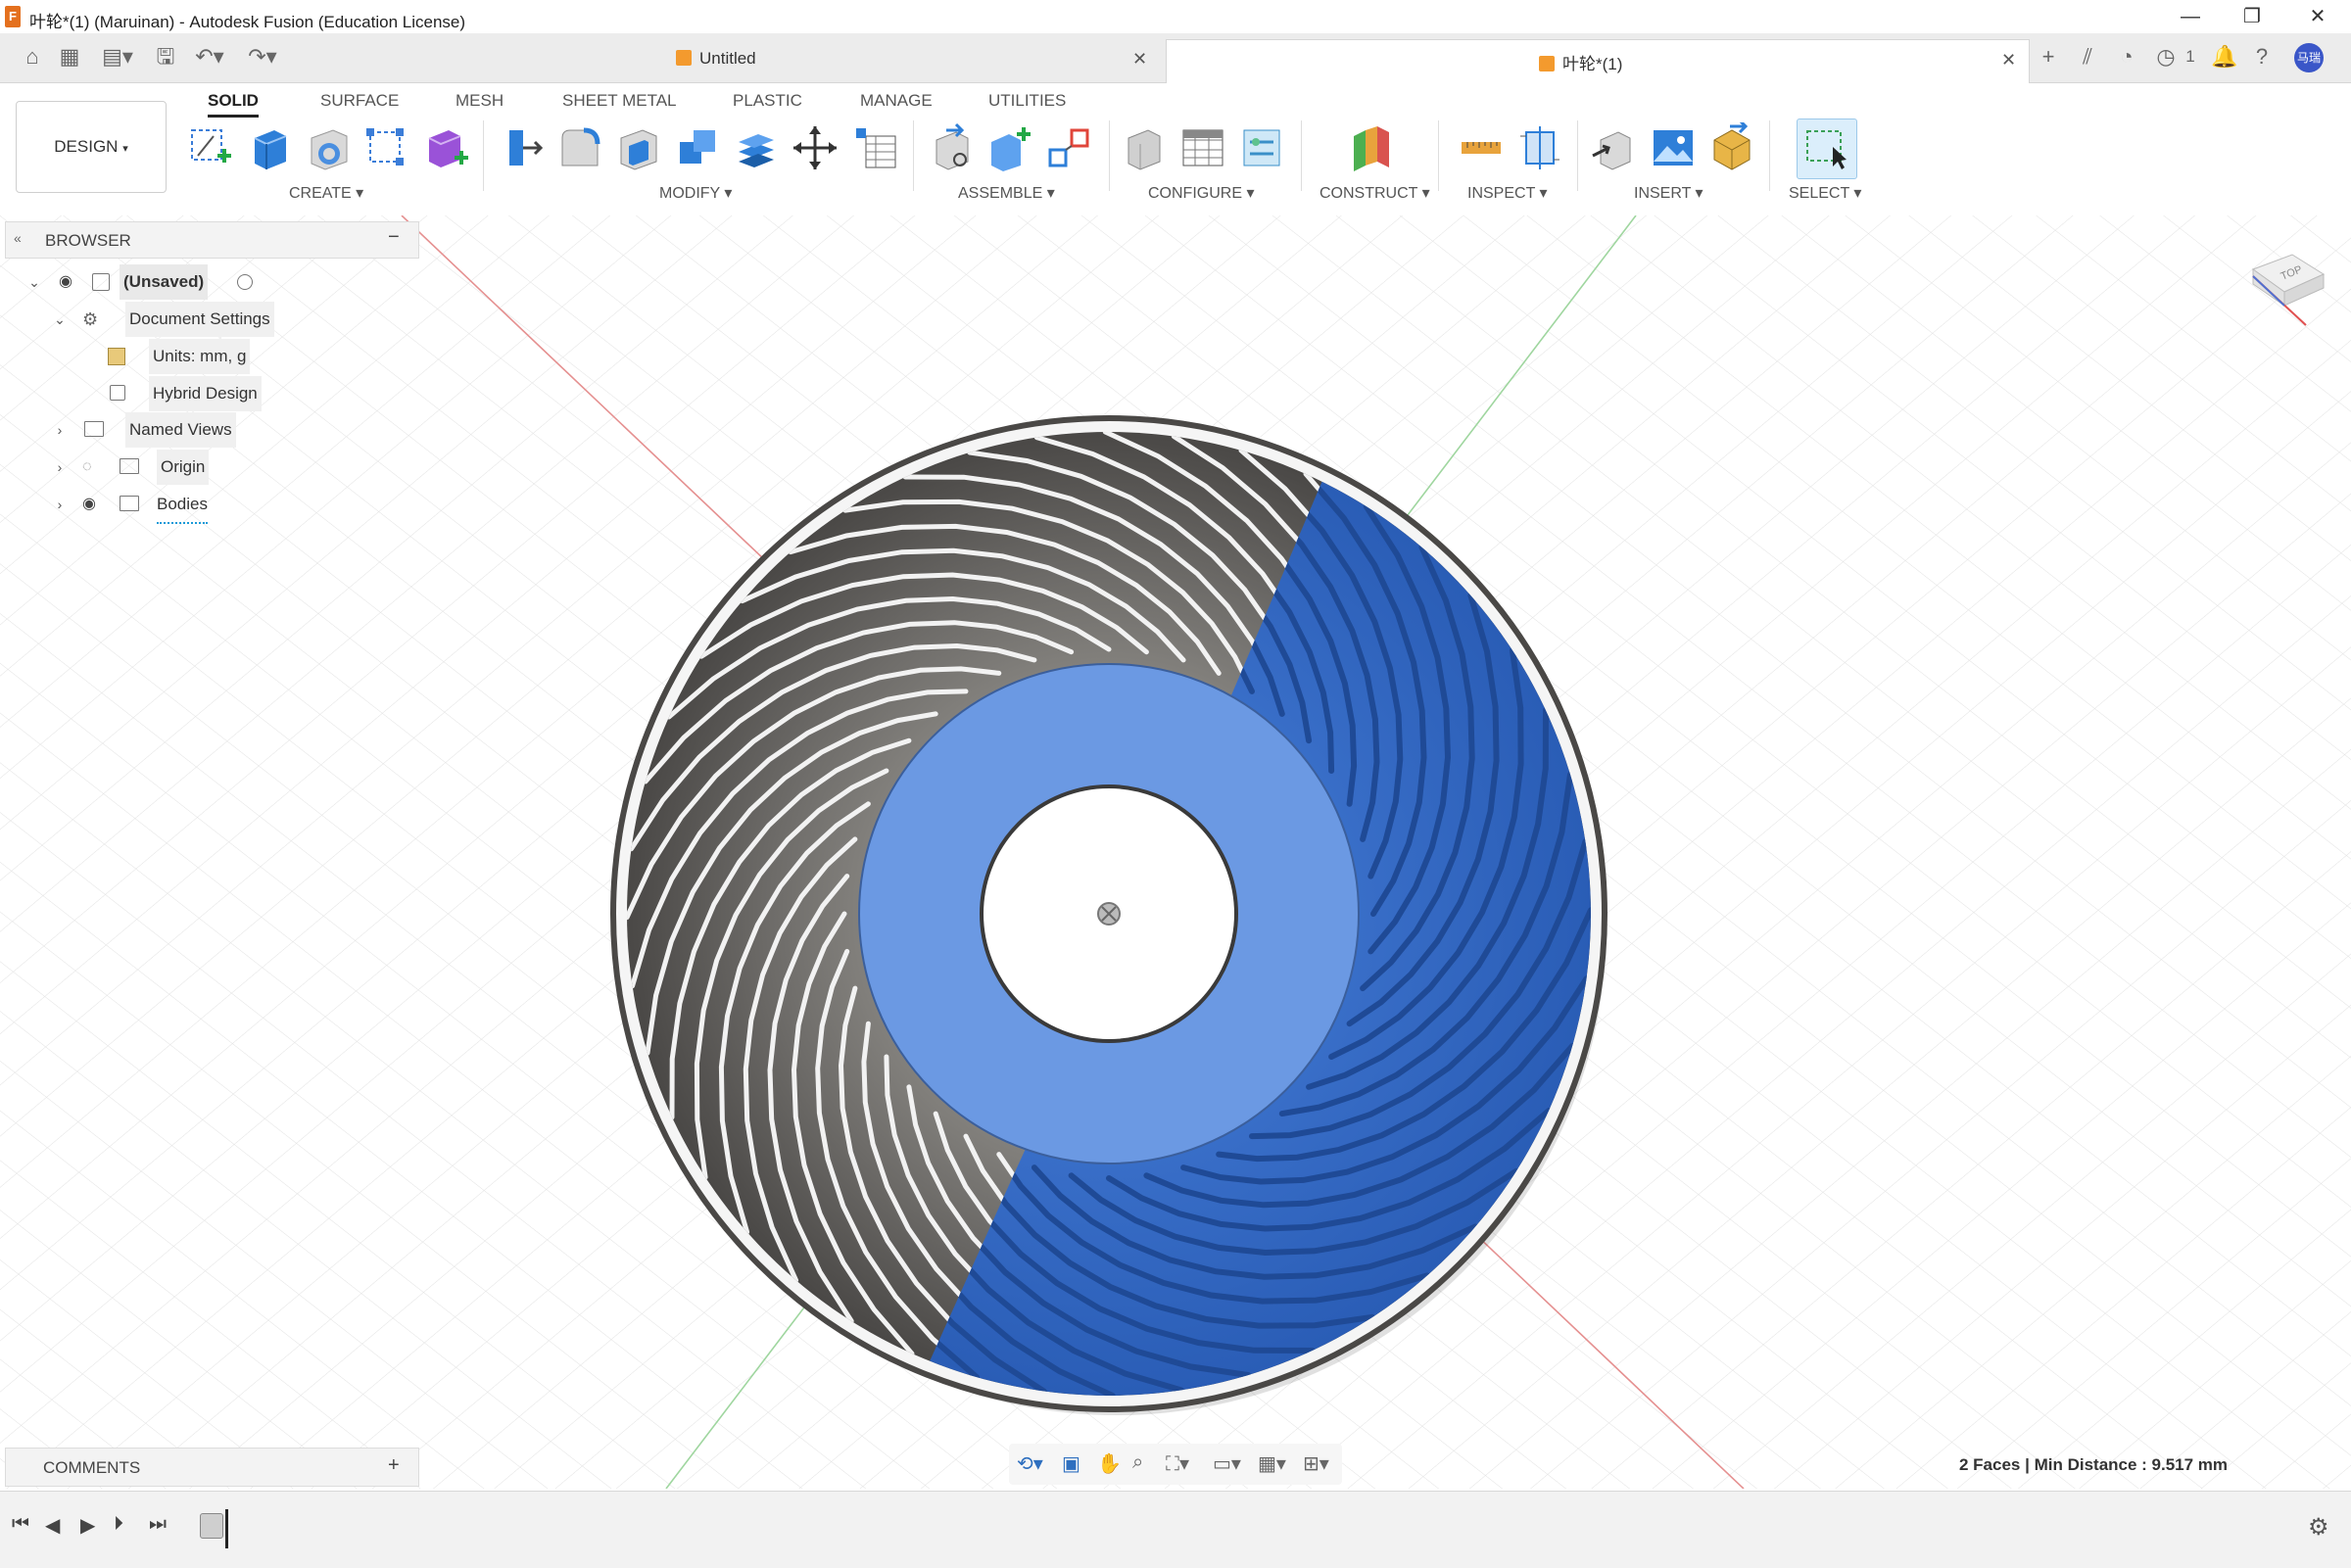 This screenshot has height=1568, width=2351. What do you see at coordinates (1261, 147) in the screenshot?
I see `configuration-rule-icon` at bounding box center [1261, 147].